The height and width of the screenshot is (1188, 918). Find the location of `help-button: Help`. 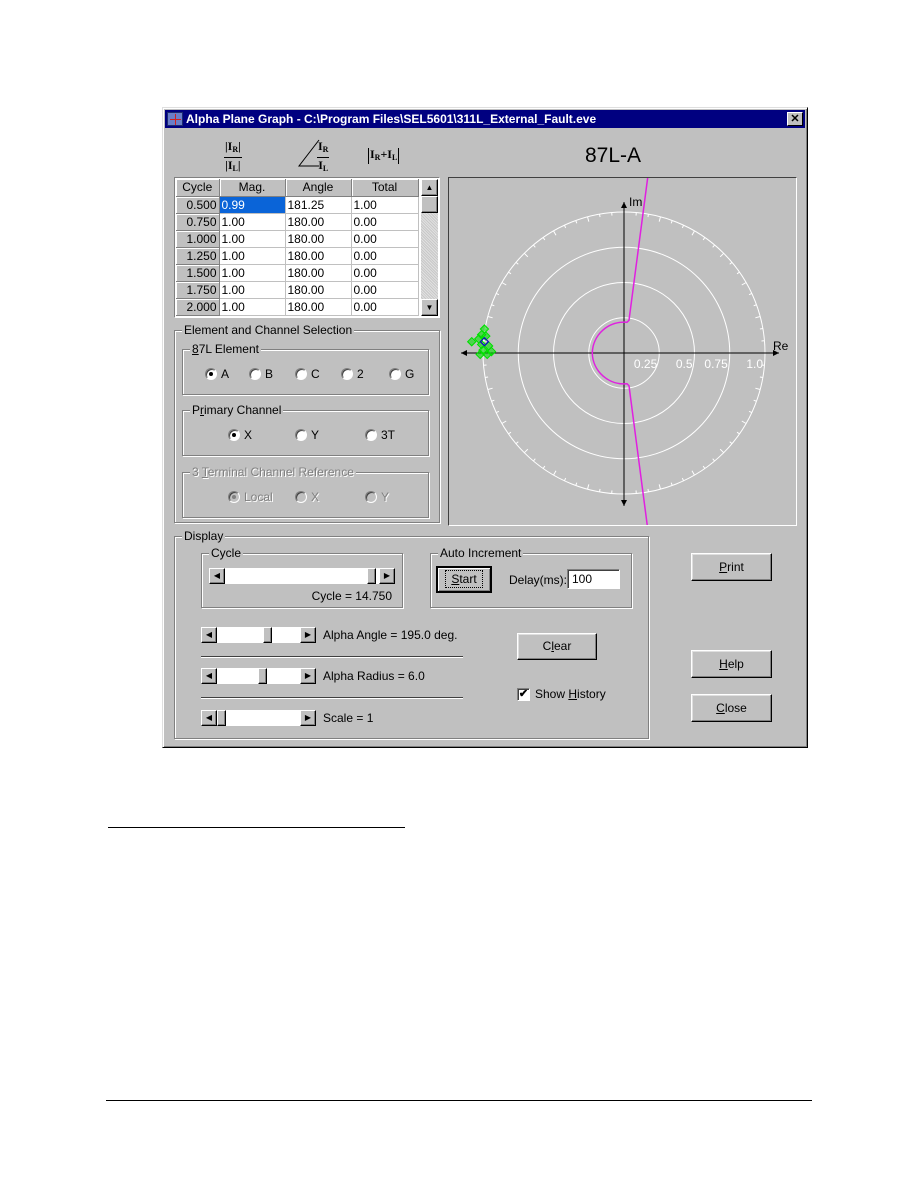

help-button: Help is located at coordinates (731, 664).